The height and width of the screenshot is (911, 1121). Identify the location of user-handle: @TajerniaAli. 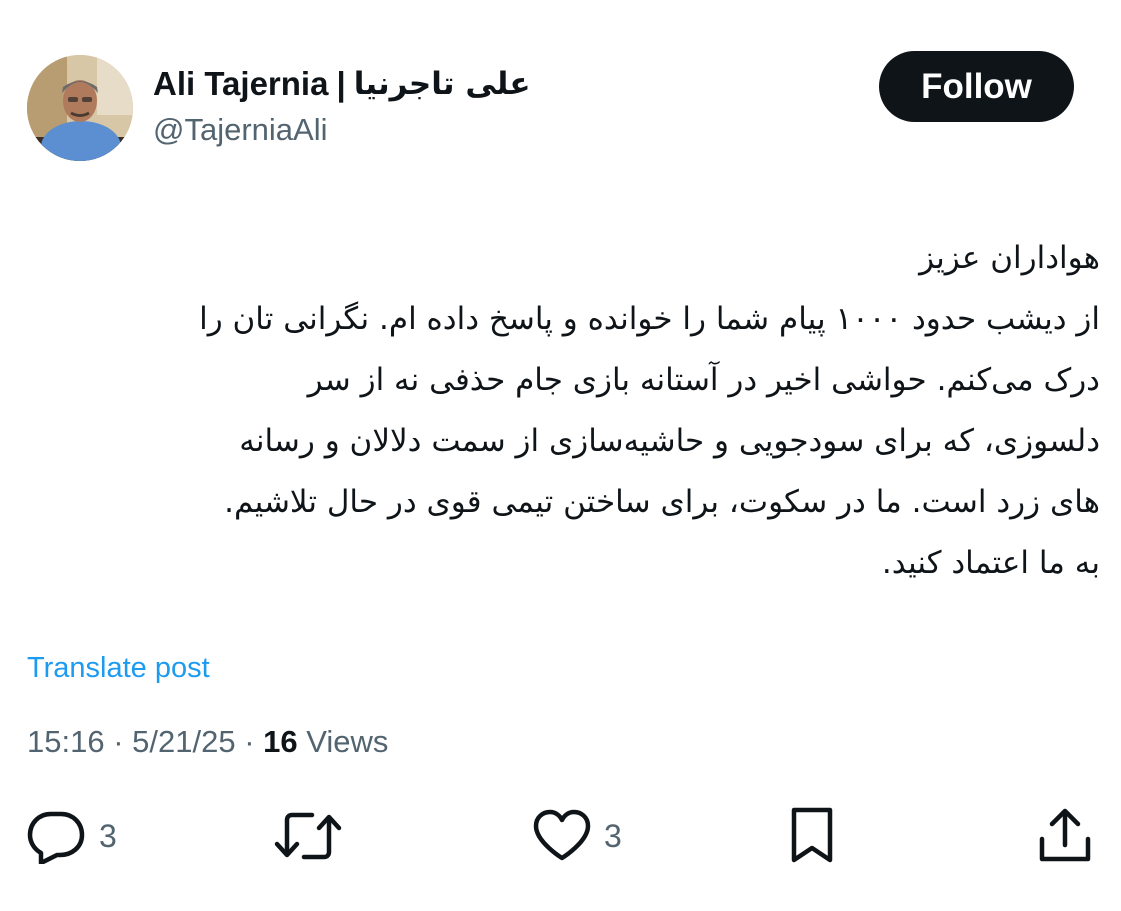
(342, 130).